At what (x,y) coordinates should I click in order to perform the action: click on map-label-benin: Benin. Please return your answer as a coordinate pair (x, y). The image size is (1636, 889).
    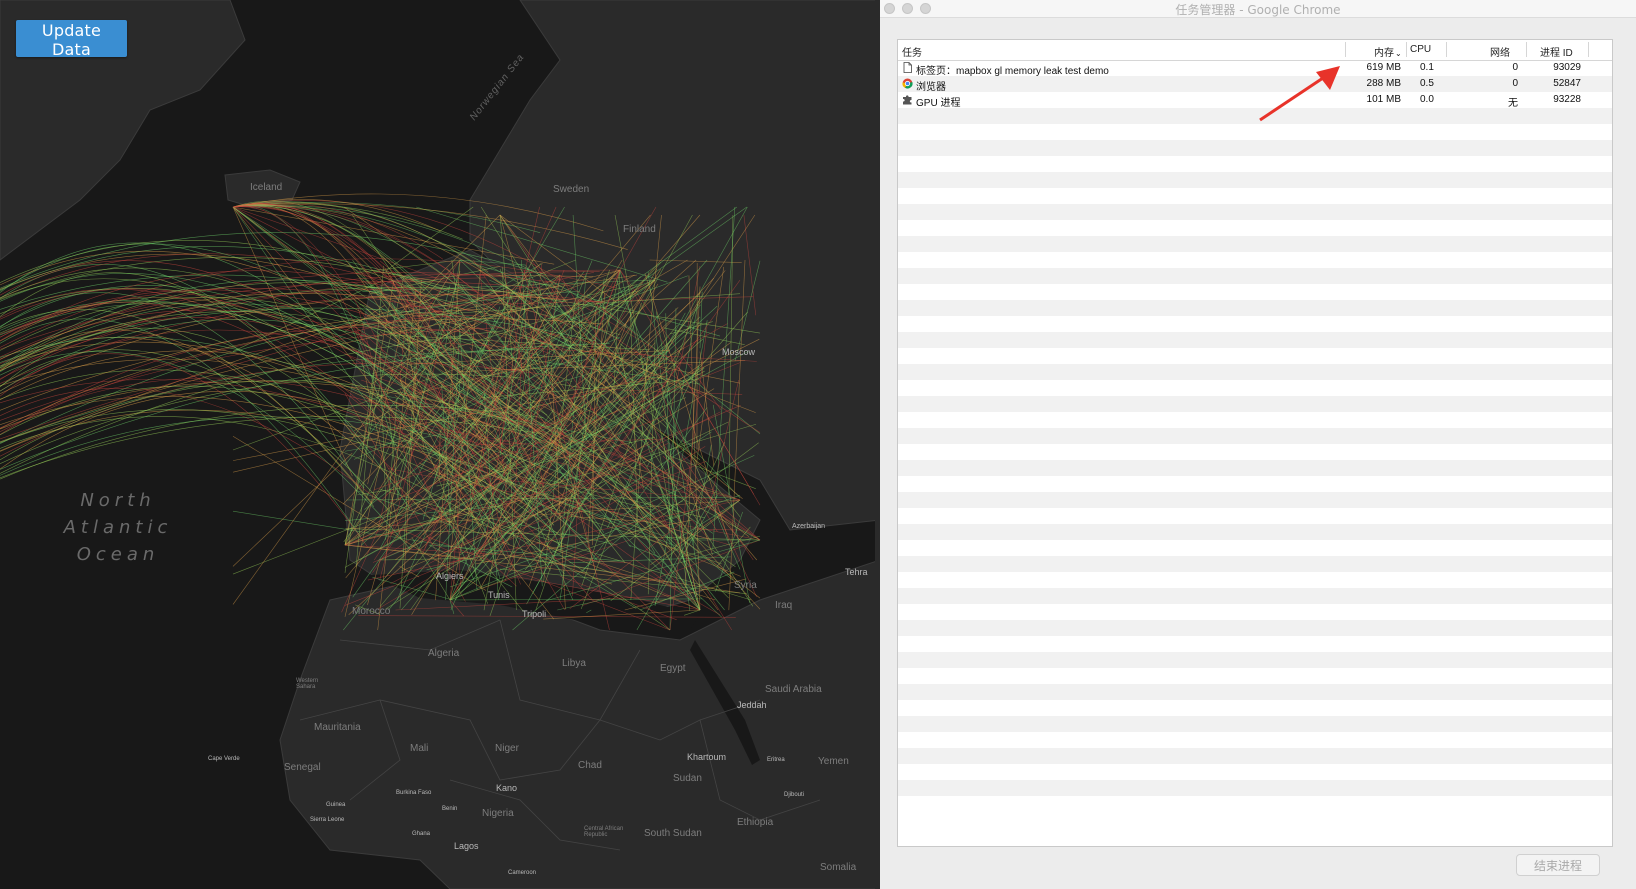
    Looking at the image, I should click on (450, 809).